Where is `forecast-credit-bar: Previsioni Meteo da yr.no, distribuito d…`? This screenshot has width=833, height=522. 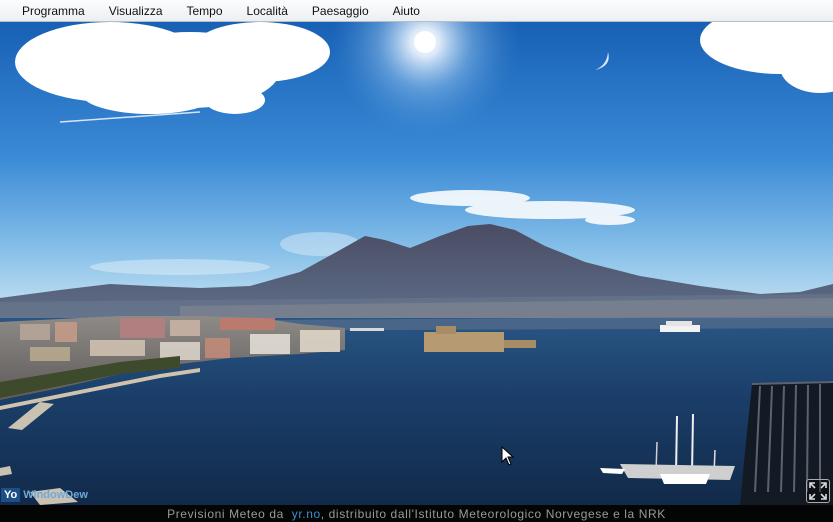
forecast-credit-bar: Previsioni Meteo da yr.no, distribuito d… is located at coordinates (416, 513).